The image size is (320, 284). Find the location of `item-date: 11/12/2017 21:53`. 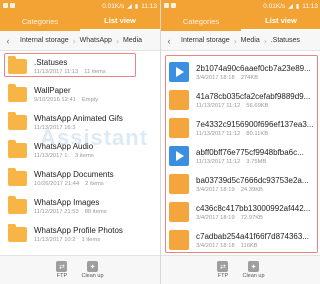

item-date: 11/12/2017 21:53 is located at coordinates (56, 211).